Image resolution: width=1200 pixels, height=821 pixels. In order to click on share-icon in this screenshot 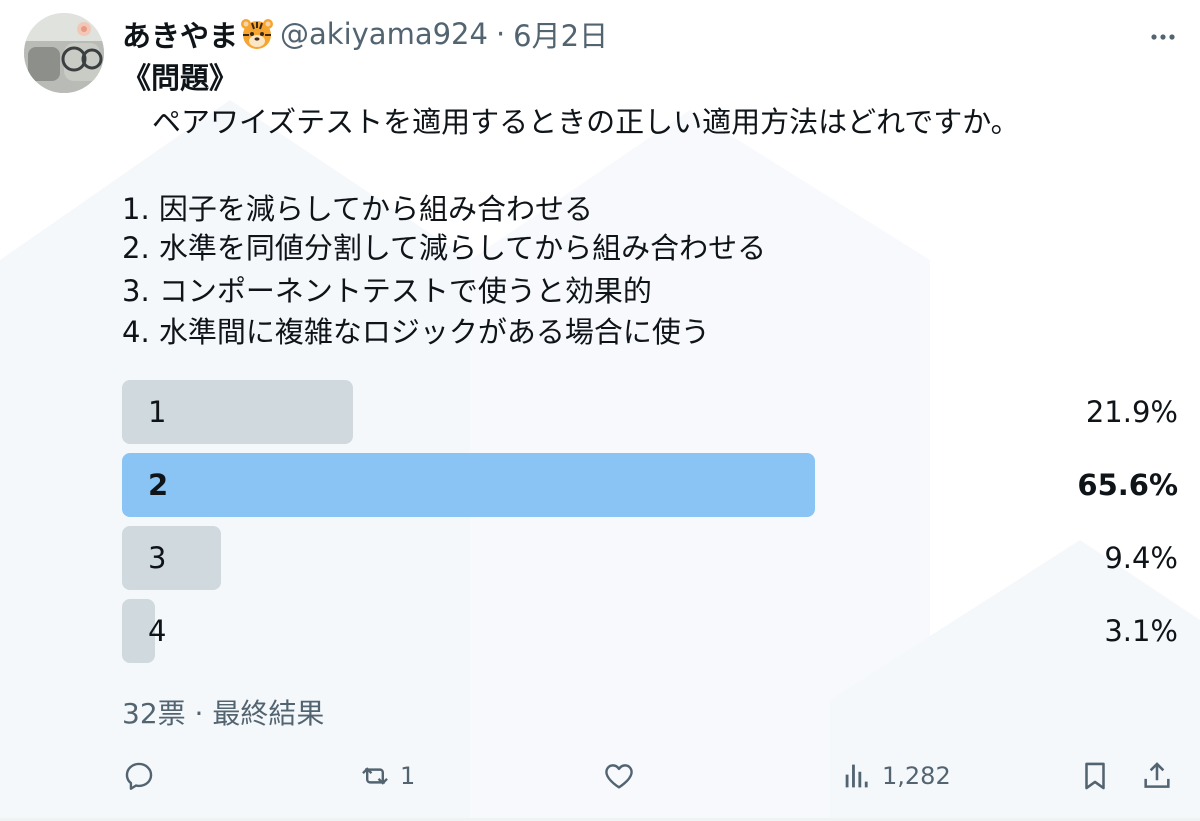, I will do `click(1157, 775)`.